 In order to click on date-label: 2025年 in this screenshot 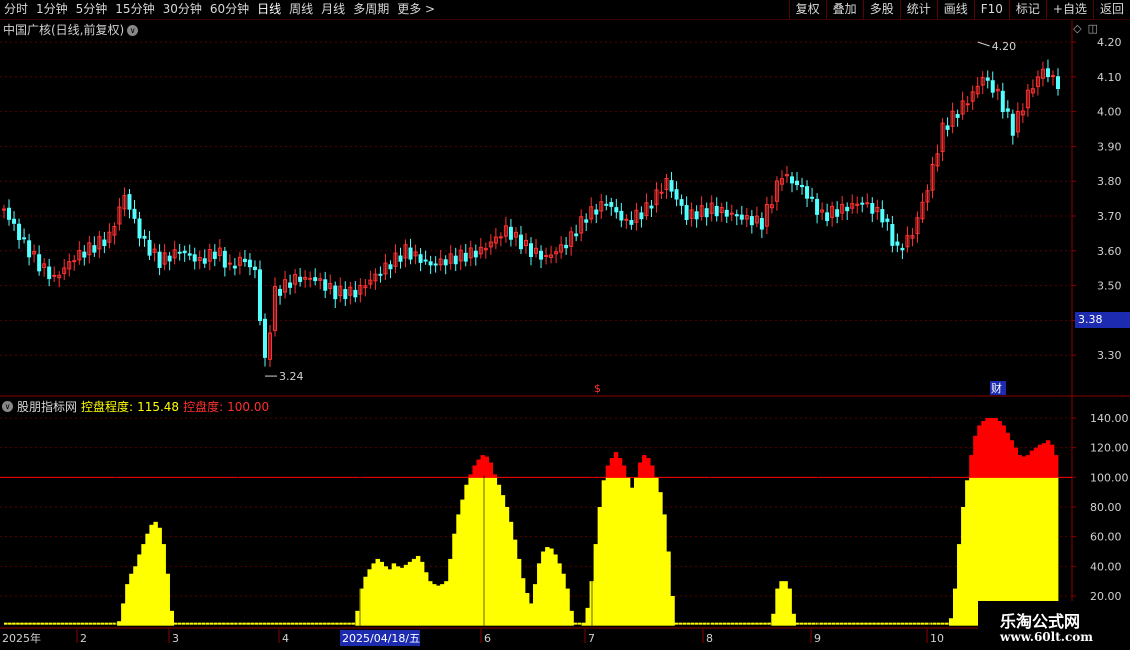, I will do `click(21, 638)`.